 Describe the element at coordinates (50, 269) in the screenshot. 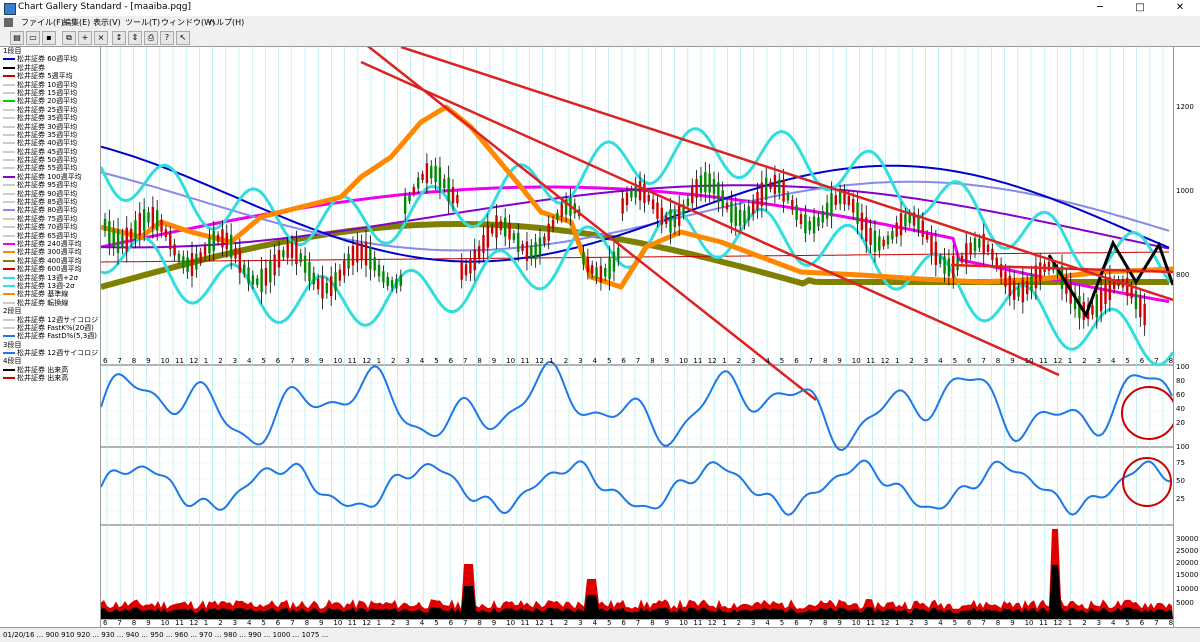

I see `legend-item: 松井証券 600週平均` at that location.